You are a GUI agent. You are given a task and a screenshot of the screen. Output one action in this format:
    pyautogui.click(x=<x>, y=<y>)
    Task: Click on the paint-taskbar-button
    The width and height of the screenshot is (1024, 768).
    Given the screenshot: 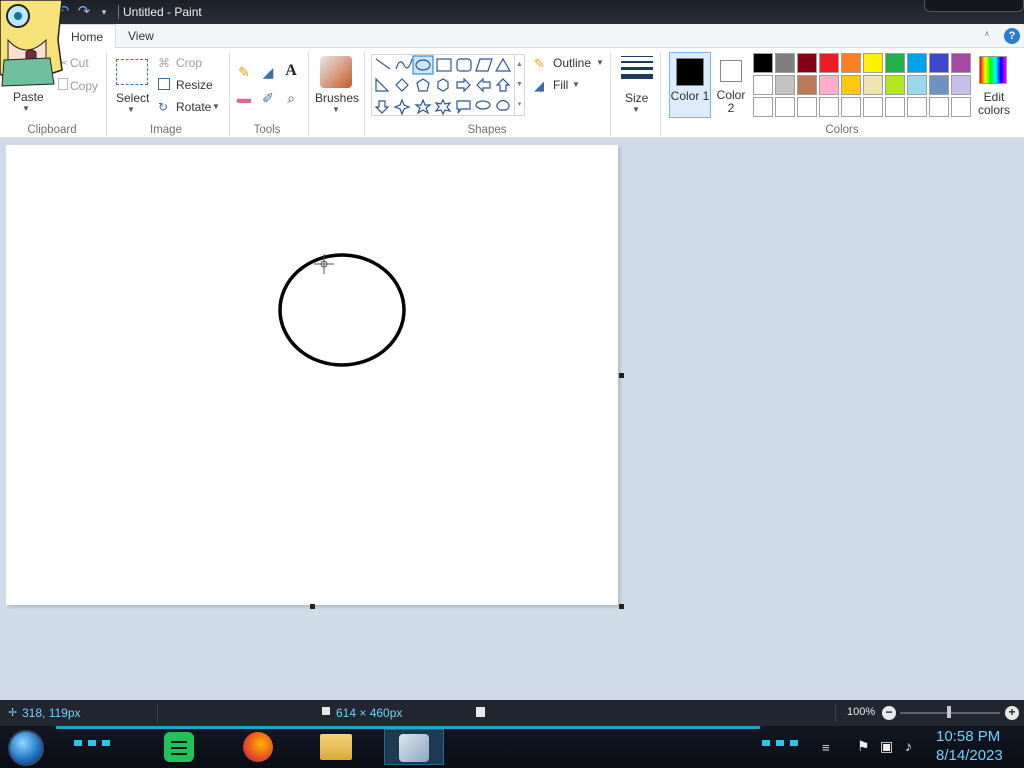 What is the action you would take?
    pyautogui.click(x=414, y=747)
    